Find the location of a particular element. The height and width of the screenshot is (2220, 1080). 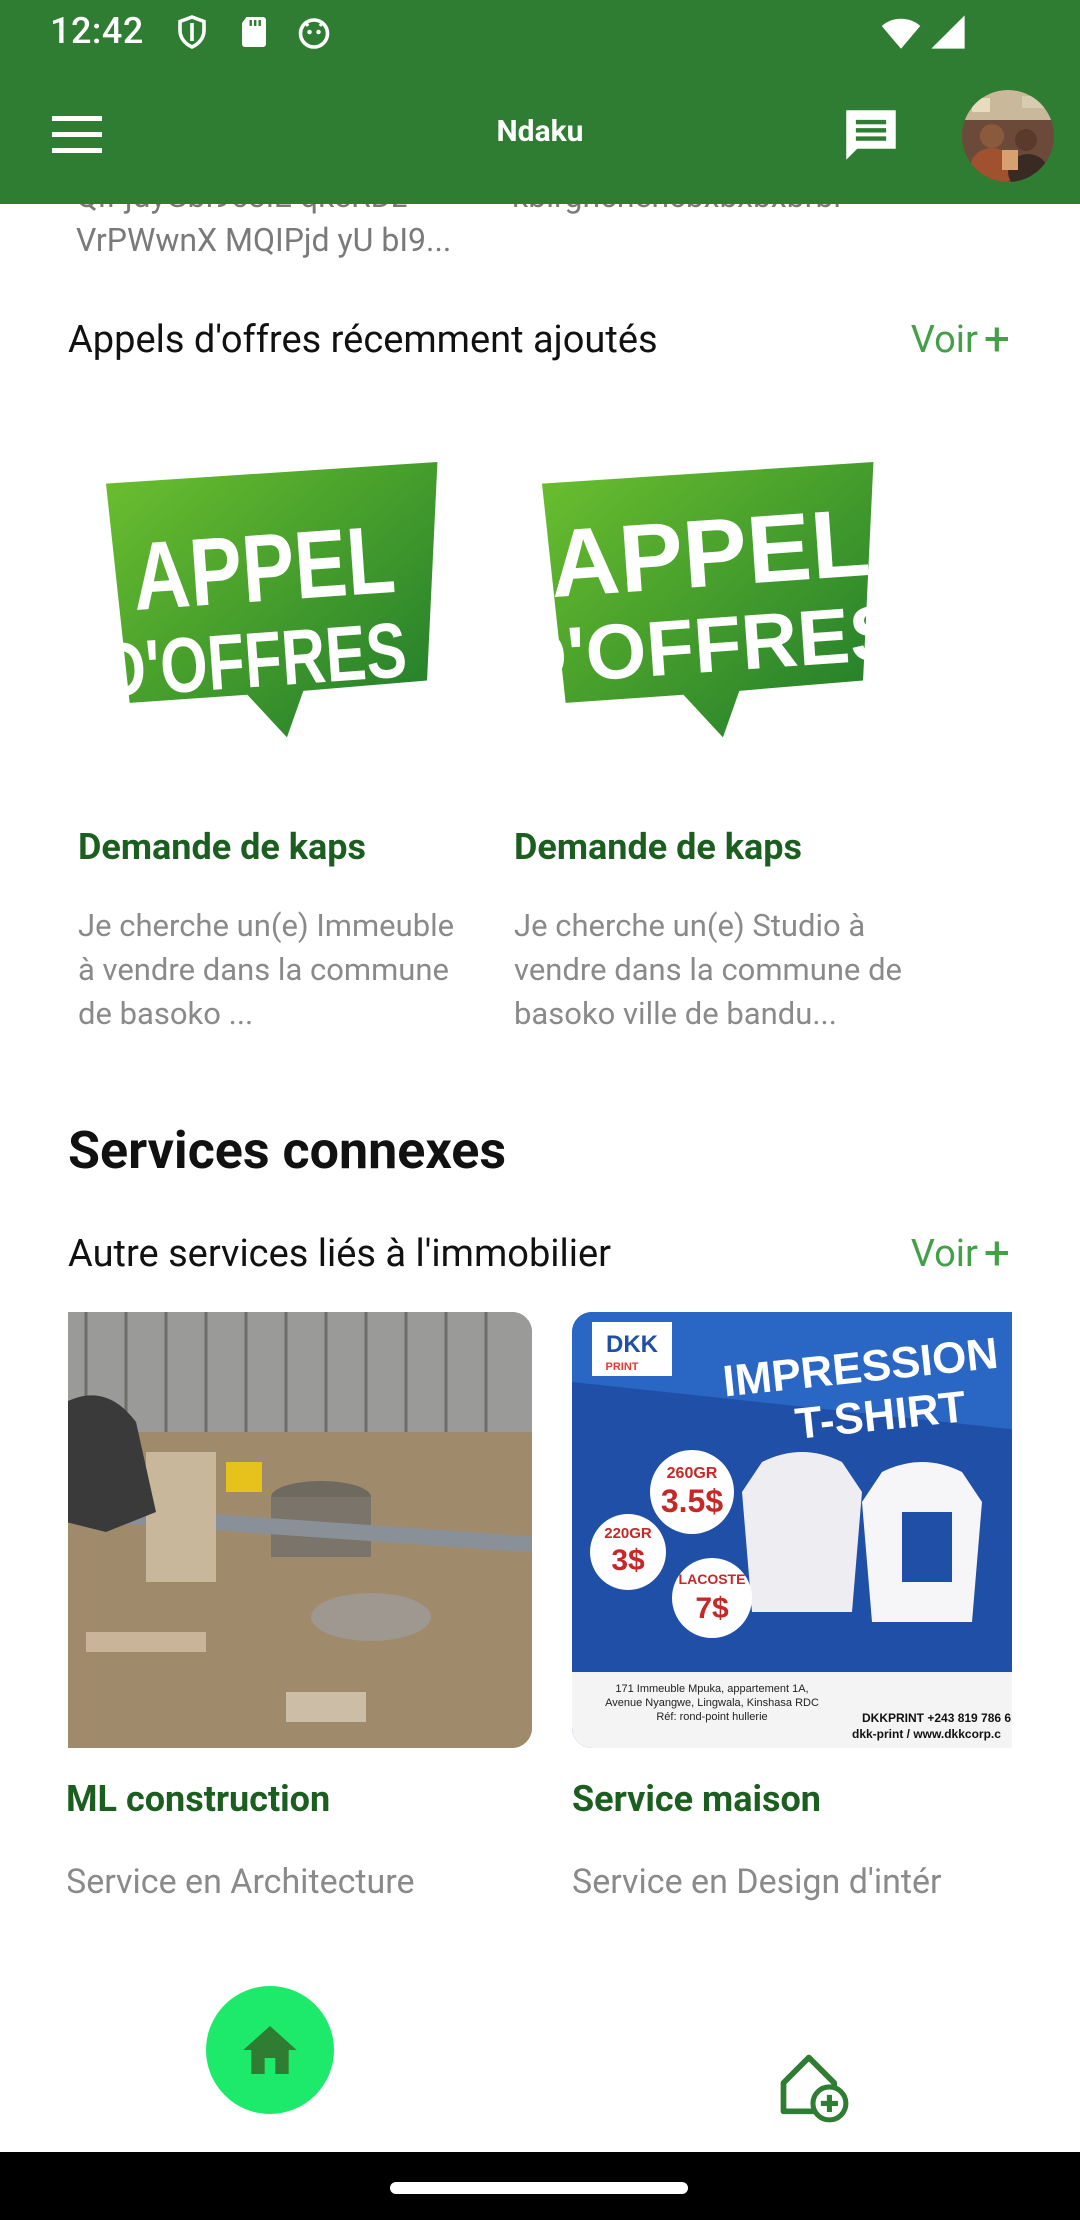

svg-text: DKK is located at coordinates (632, 1344).